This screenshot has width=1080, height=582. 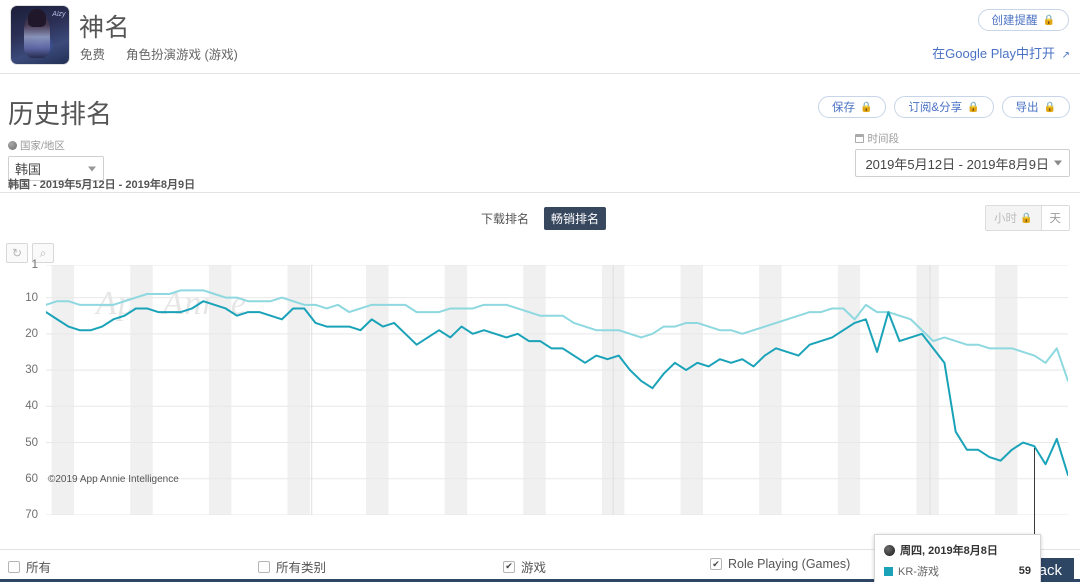 I want to click on app-icon-watermark: Alzy, so click(x=59, y=14).